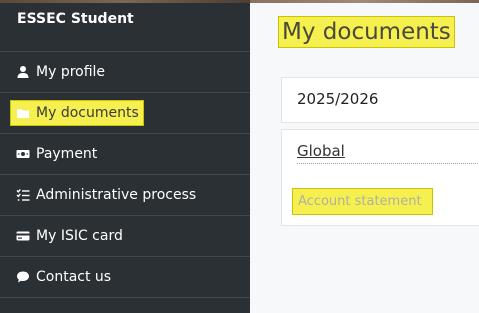 The height and width of the screenshot is (313, 479). I want to click on sidebar-item-label: My ISIC card, so click(79, 236).